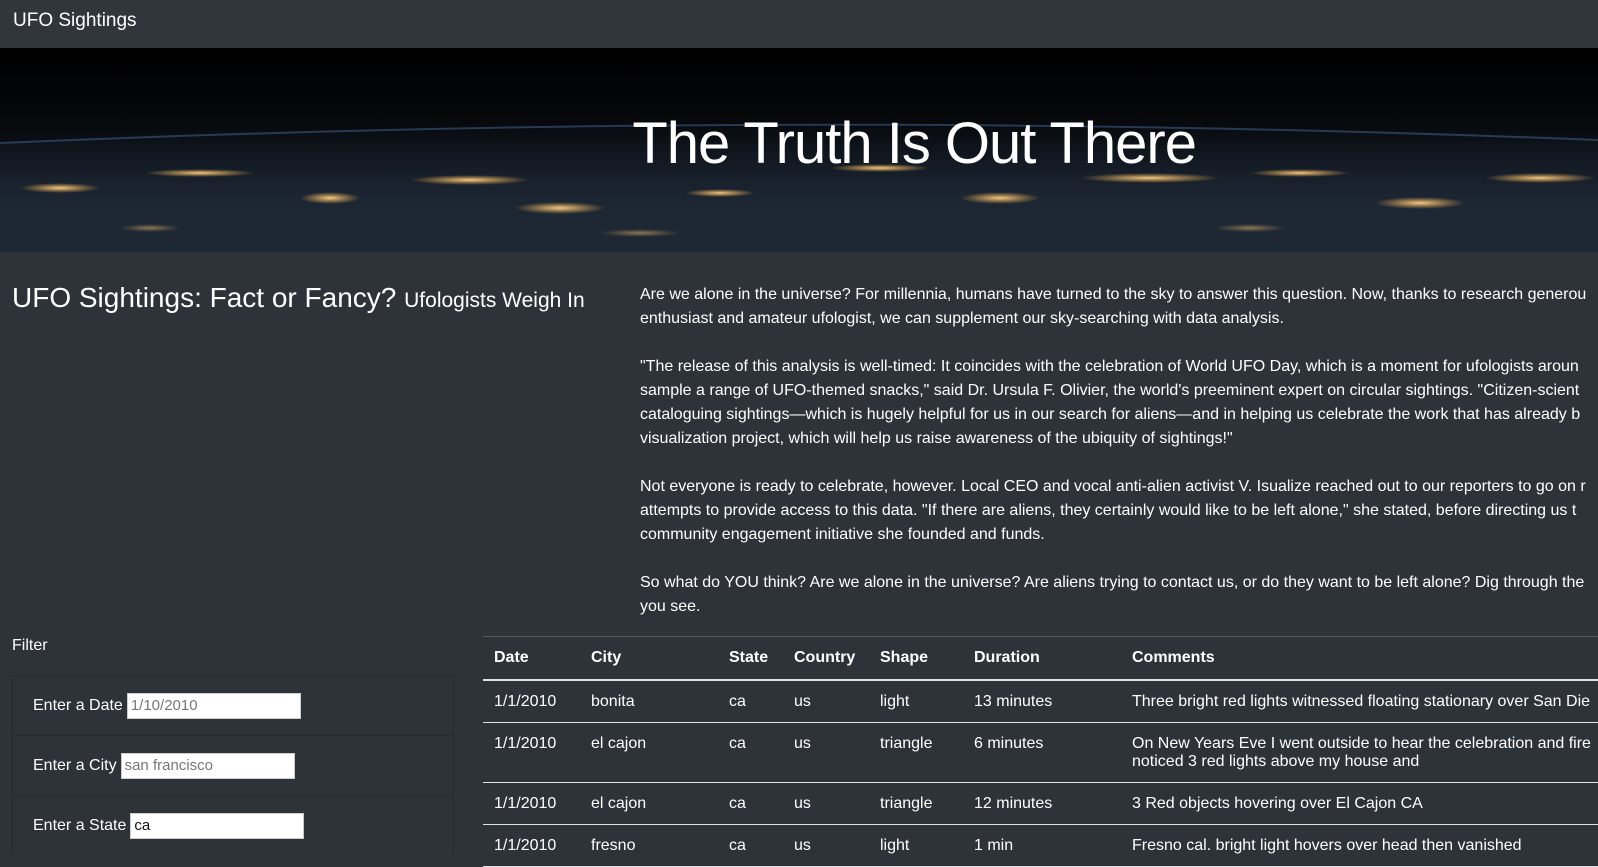 The width and height of the screenshot is (1598, 867). What do you see at coordinates (1359, 803) in the screenshot?
I see `comments-cell: 3 Red objects hovering over El Cajon CA` at bounding box center [1359, 803].